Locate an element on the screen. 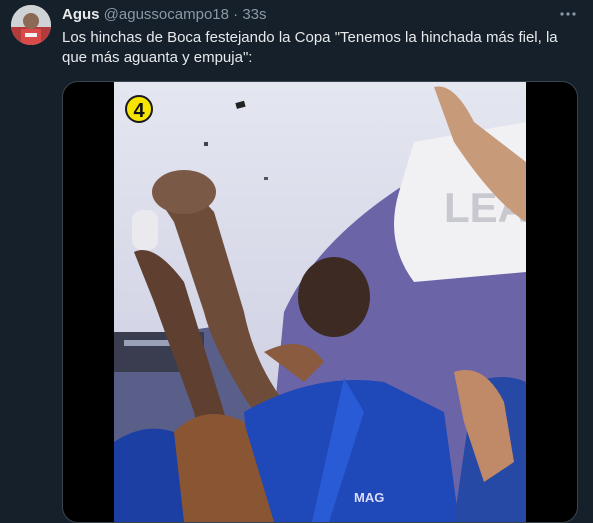 Image resolution: width=593 pixels, height=523 pixels. shirt-text: MAG is located at coordinates (369, 497).